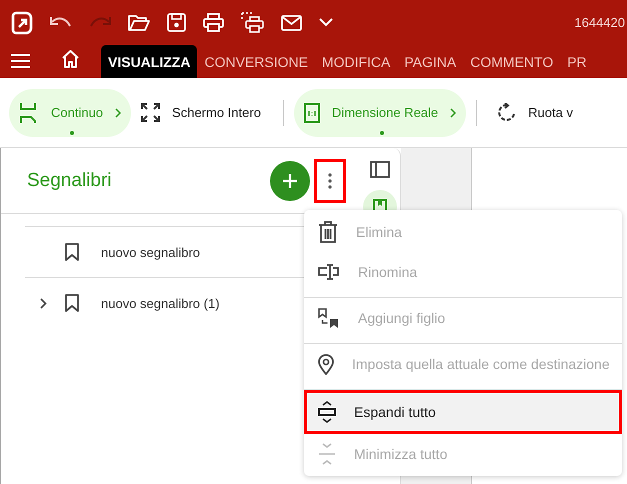 Image resolution: width=627 pixels, height=484 pixels. What do you see at coordinates (511, 61) in the screenshot?
I see `ribbon-tab: COMMENTO` at bounding box center [511, 61].